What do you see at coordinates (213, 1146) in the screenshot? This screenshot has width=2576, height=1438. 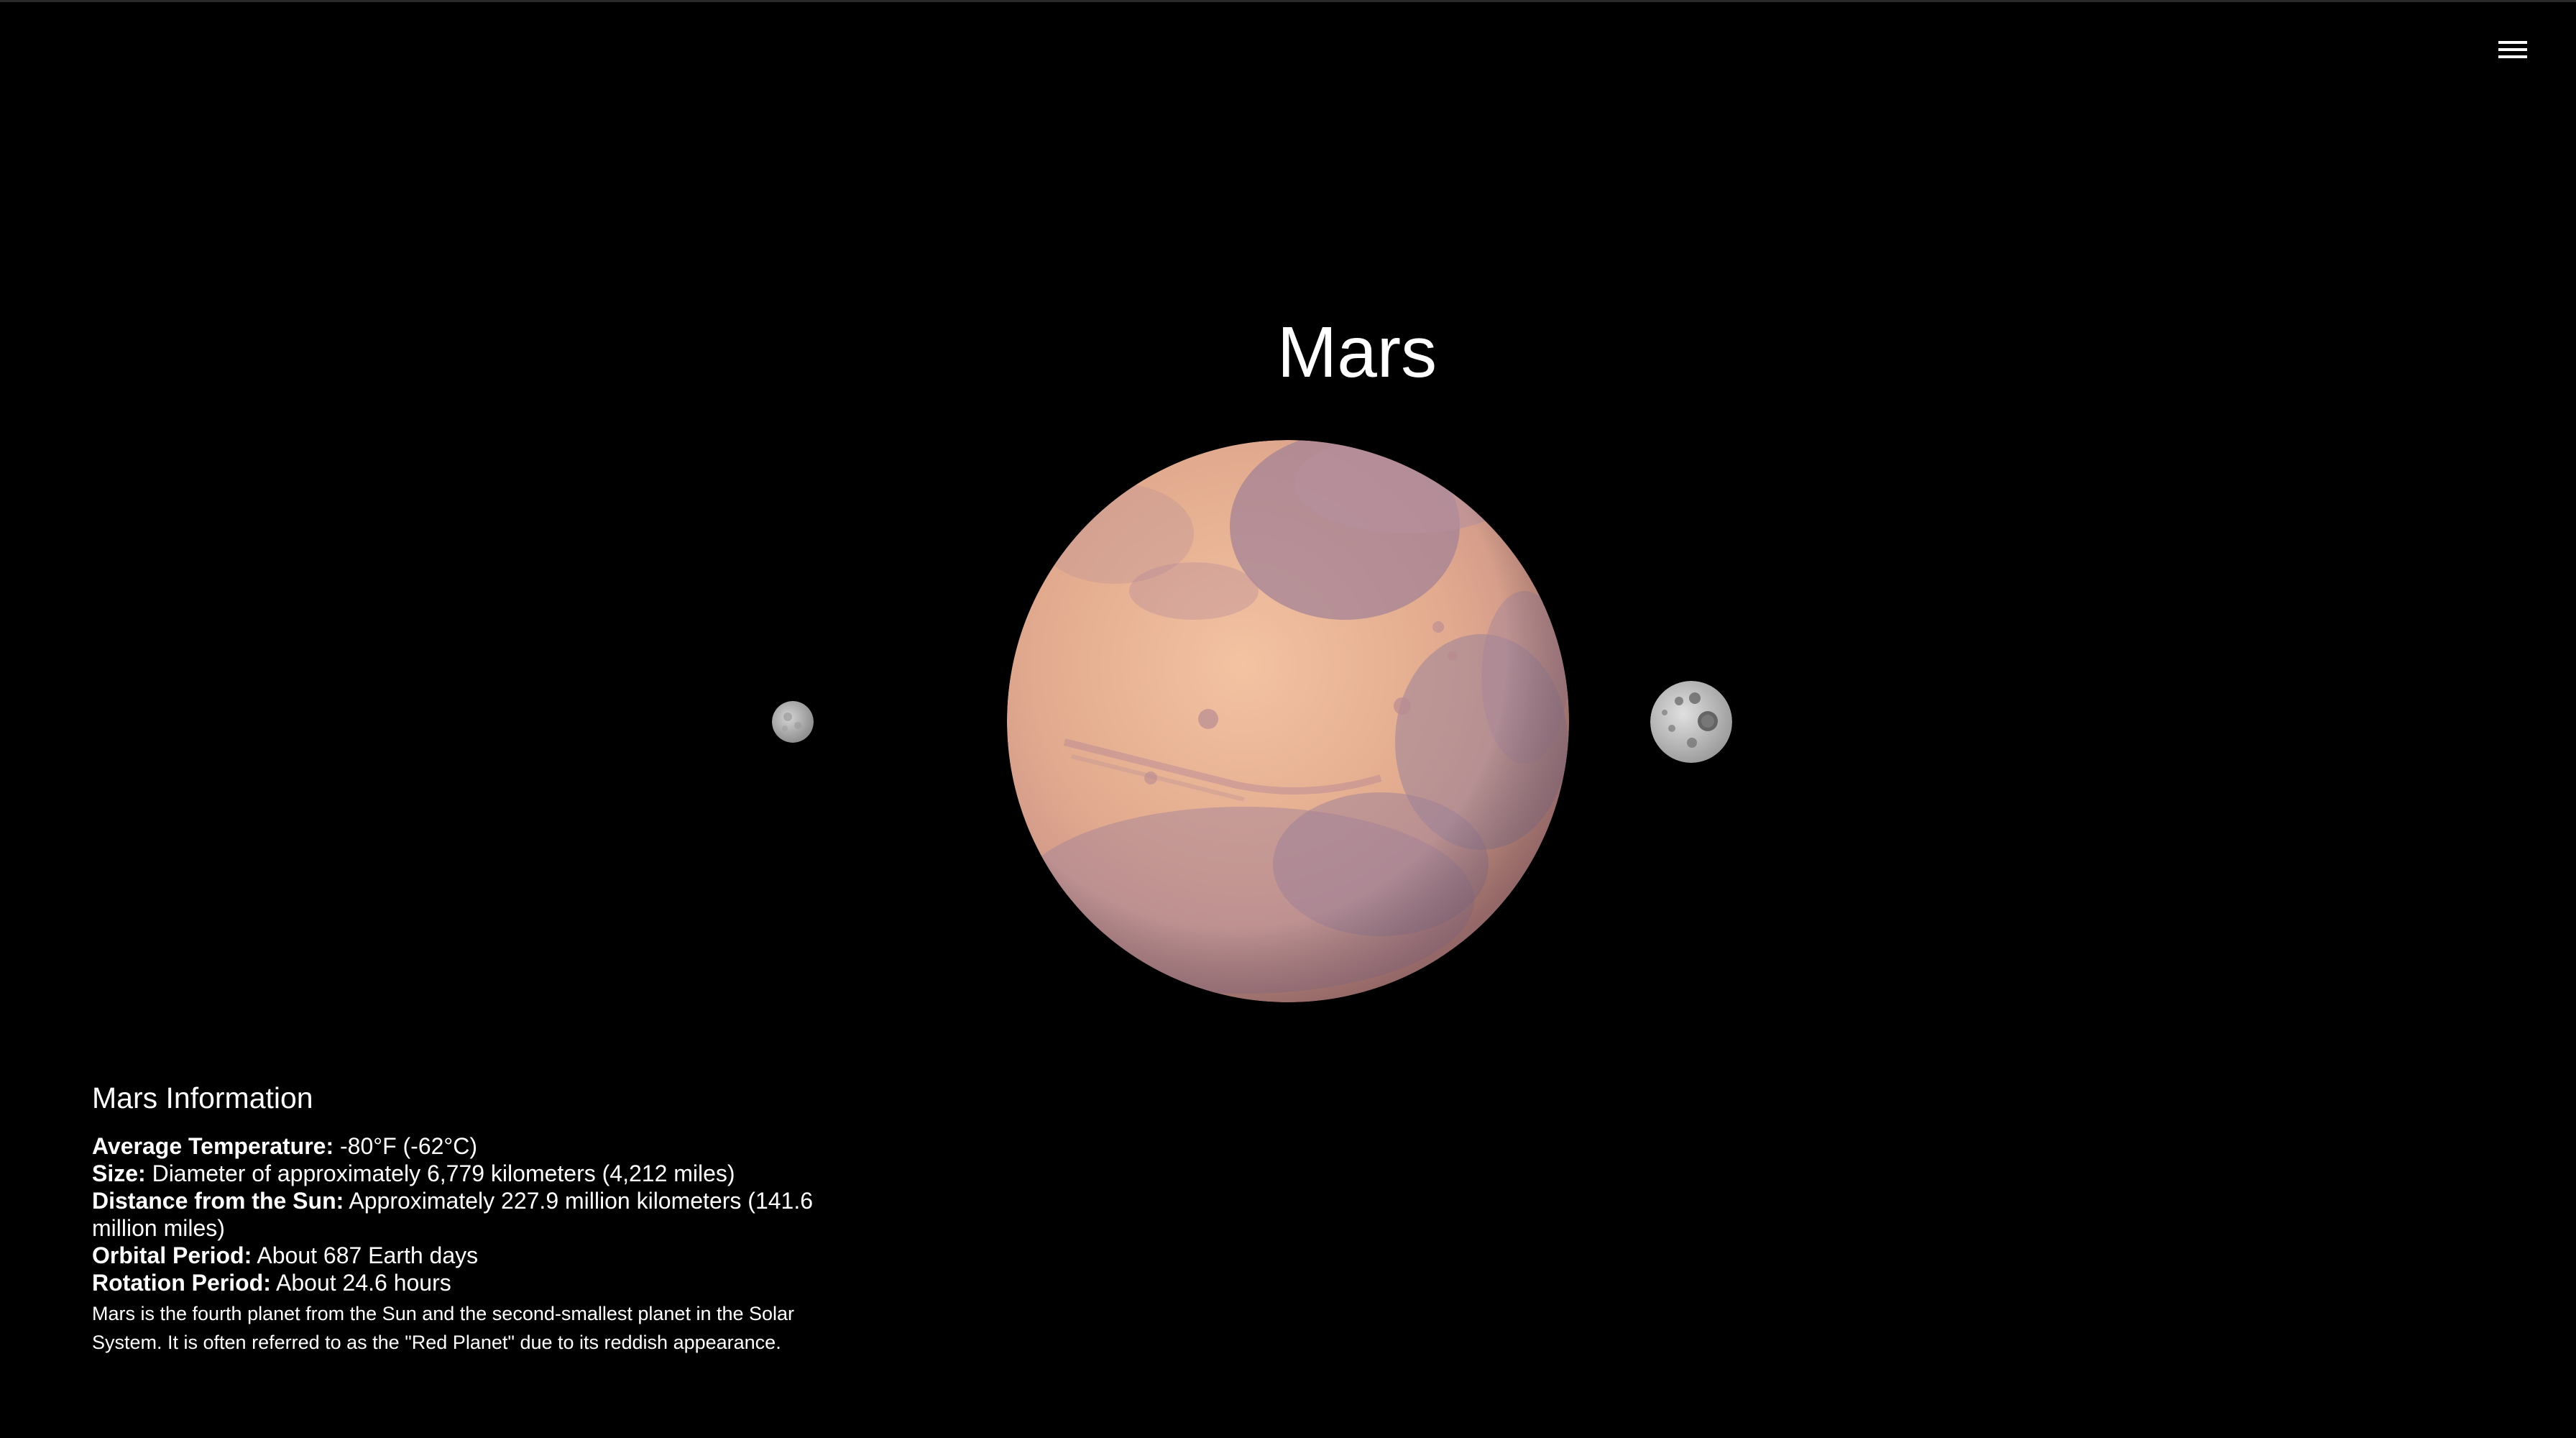 I see `info-label: Average Temperature:` at bounding box center [213, 1146].